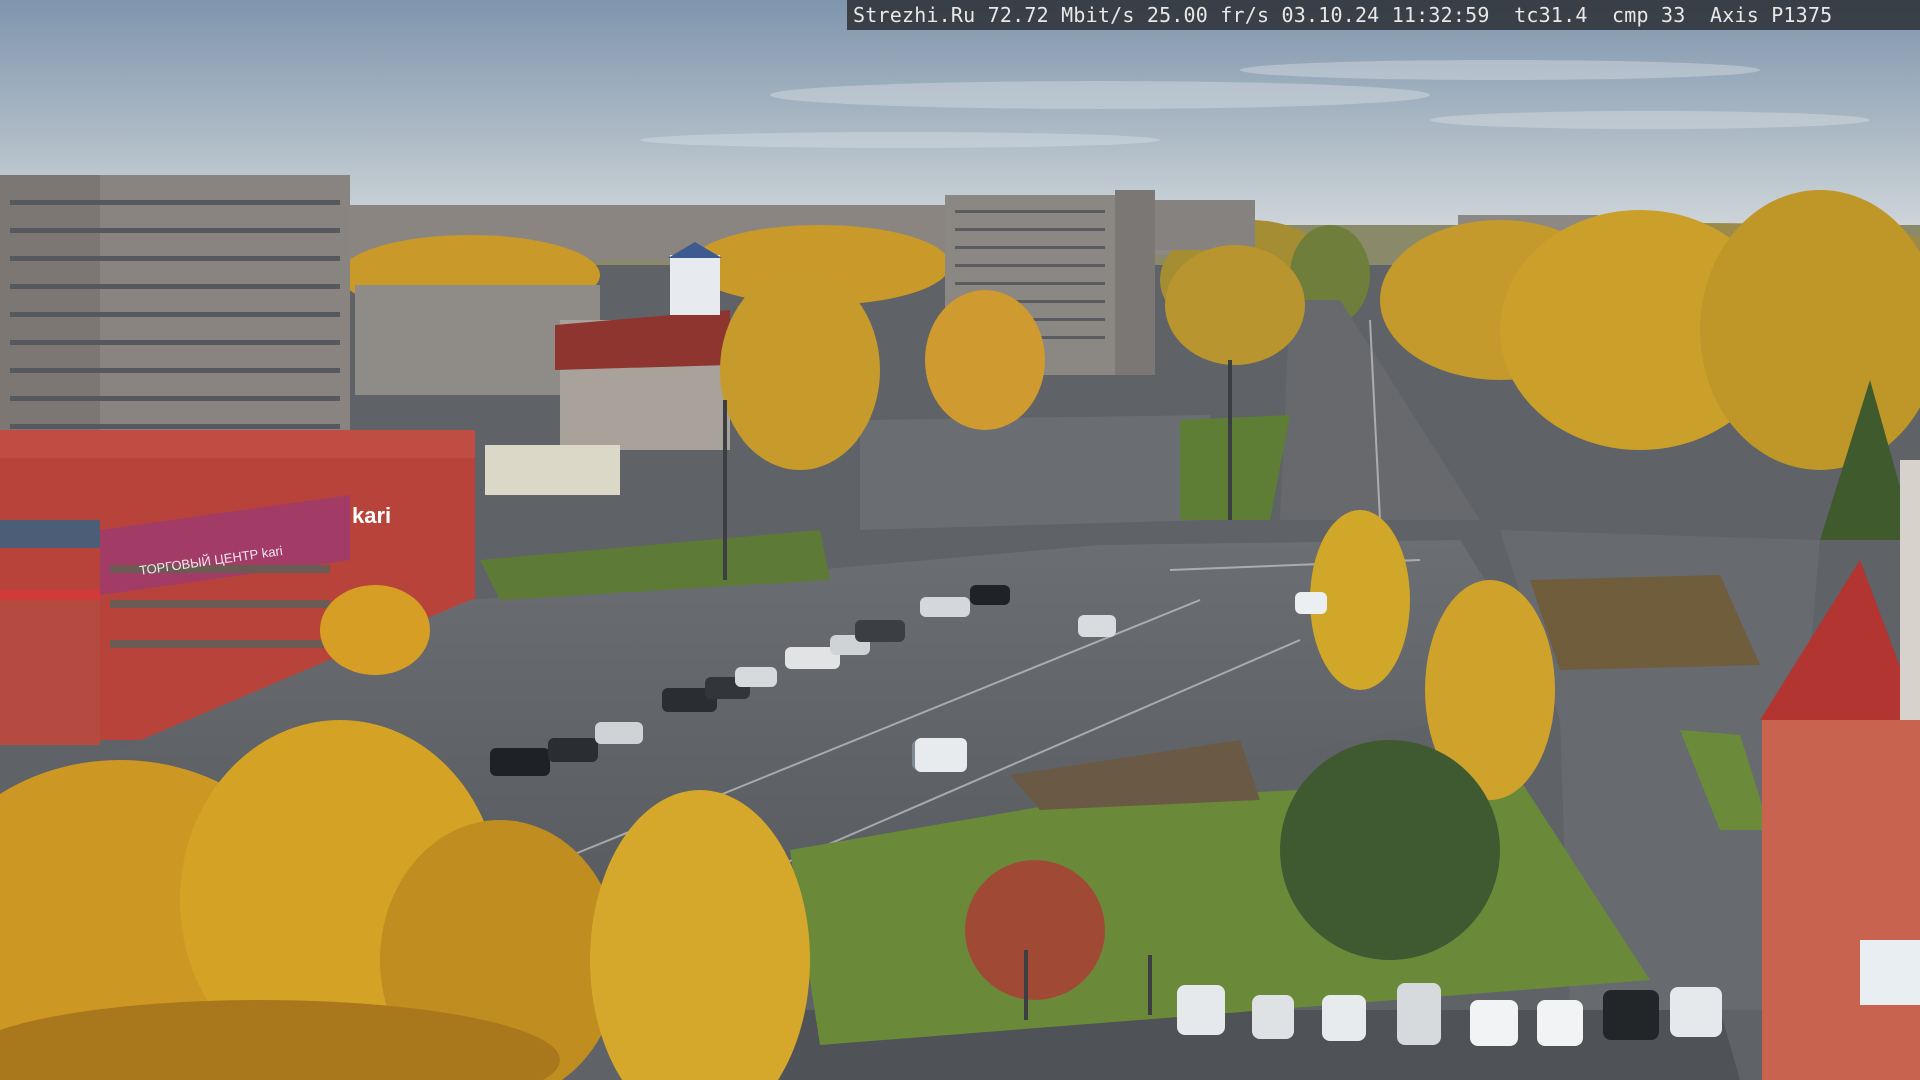 This screenshot has width=1920, height=1080. What do you see at coordinates (1061, 15) in the screenshot?
I see `overlay-bitrate: 72.72 Mbit/s` at bounding box center [1061, 15].